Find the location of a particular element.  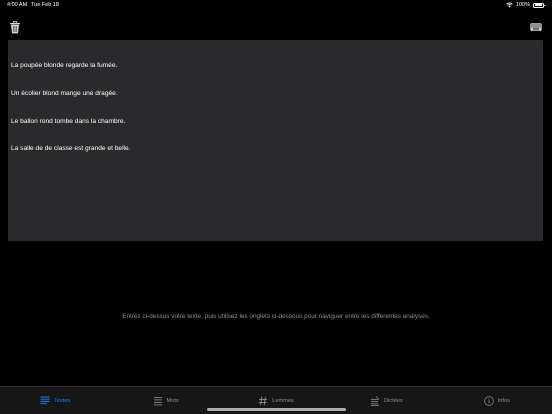

battery-percent: 100% is located at coordinates (522, 5).